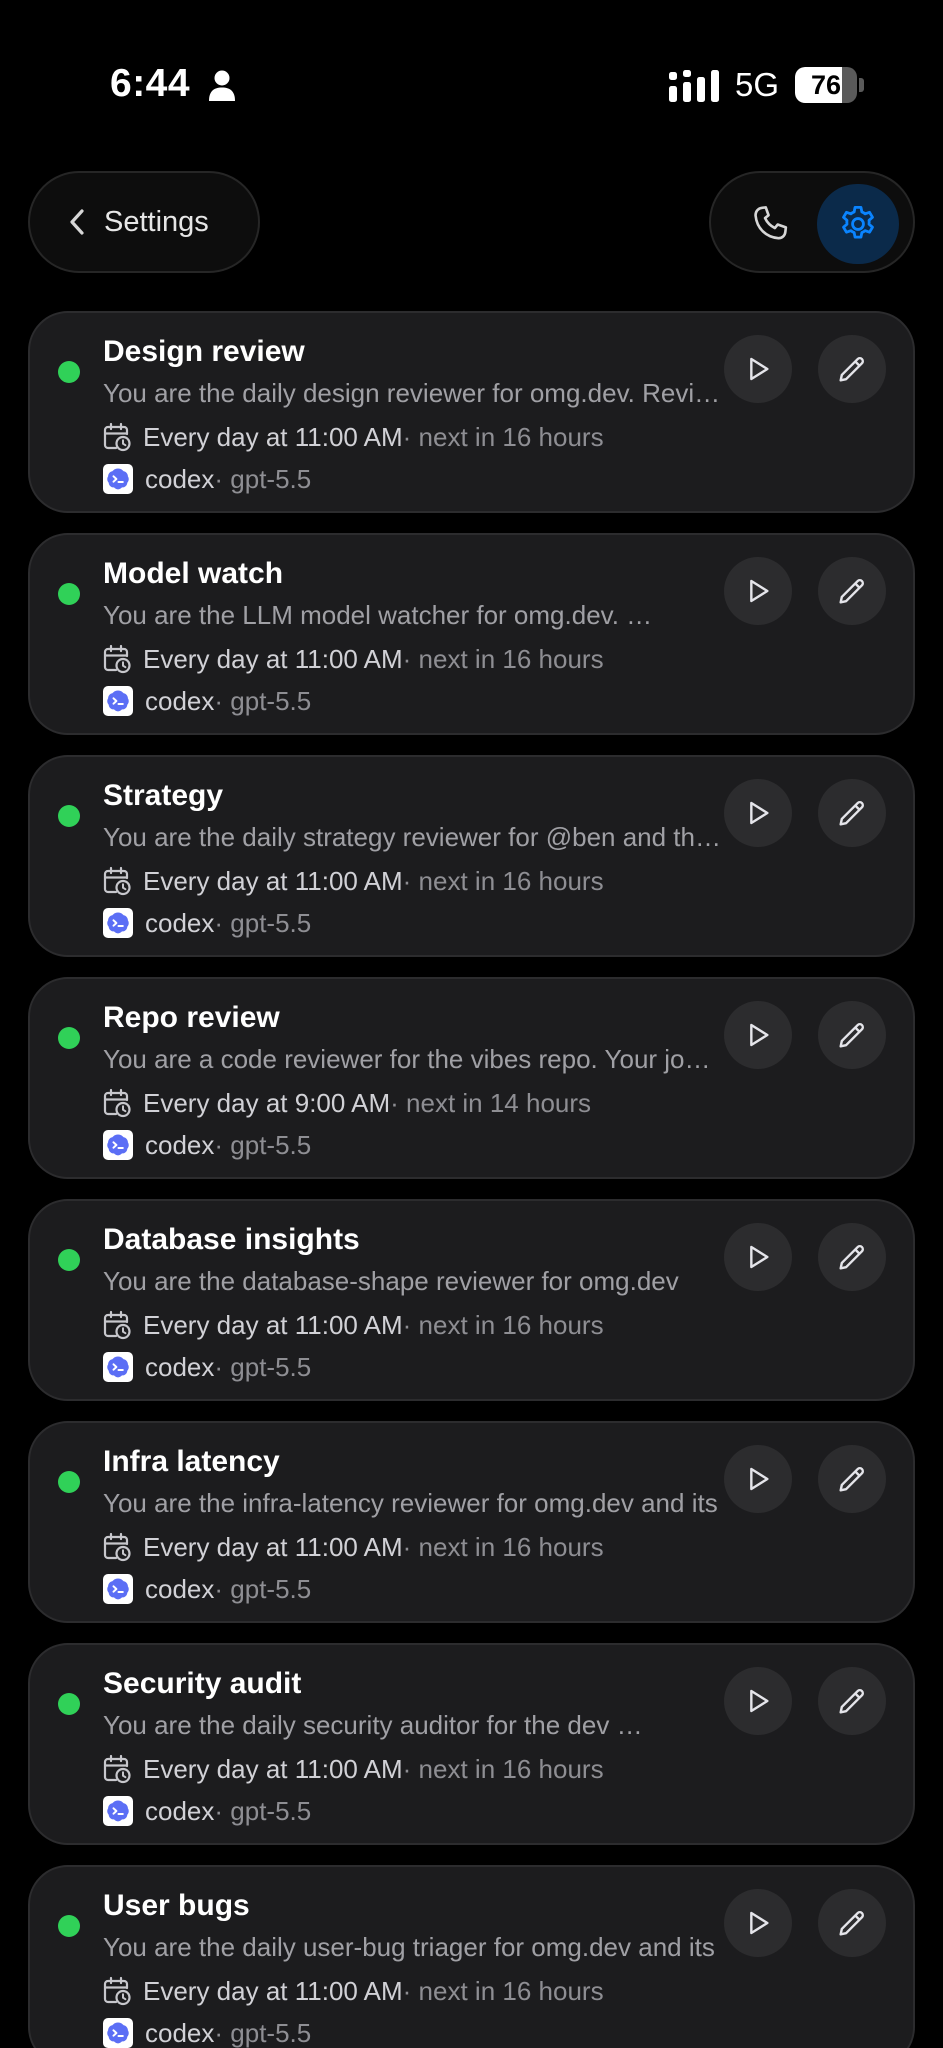 The image size is (943, 2048). I want to click on chevron-left-icon, so click(77, 222).